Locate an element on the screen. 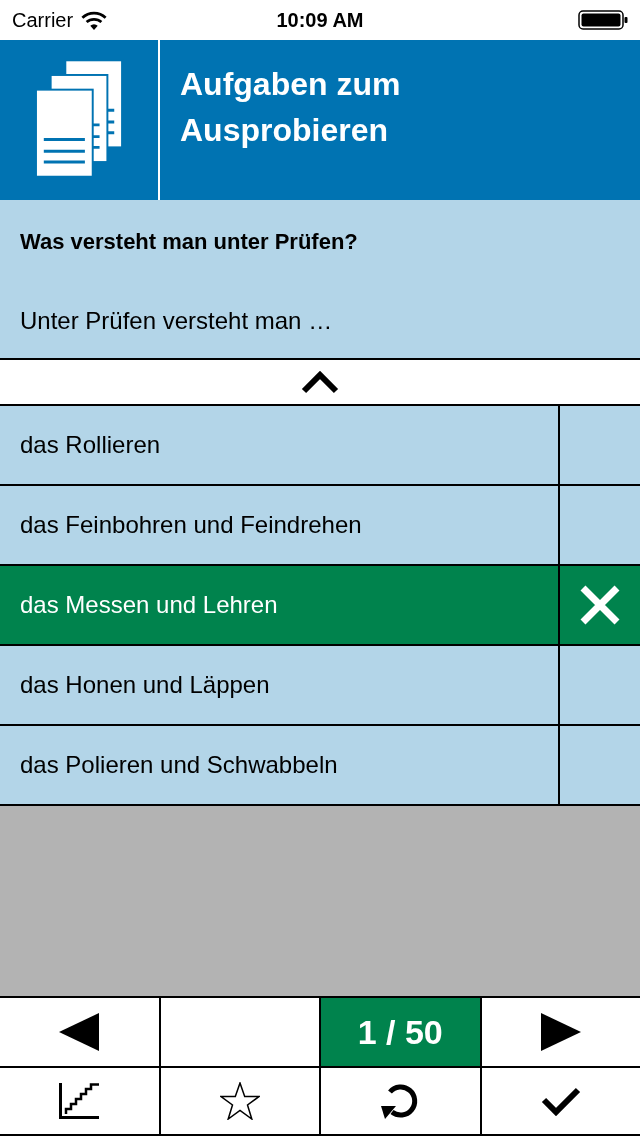 The height and width of the screenshot is (1136, 640). check-icon is located at coordinates (560, 1101).